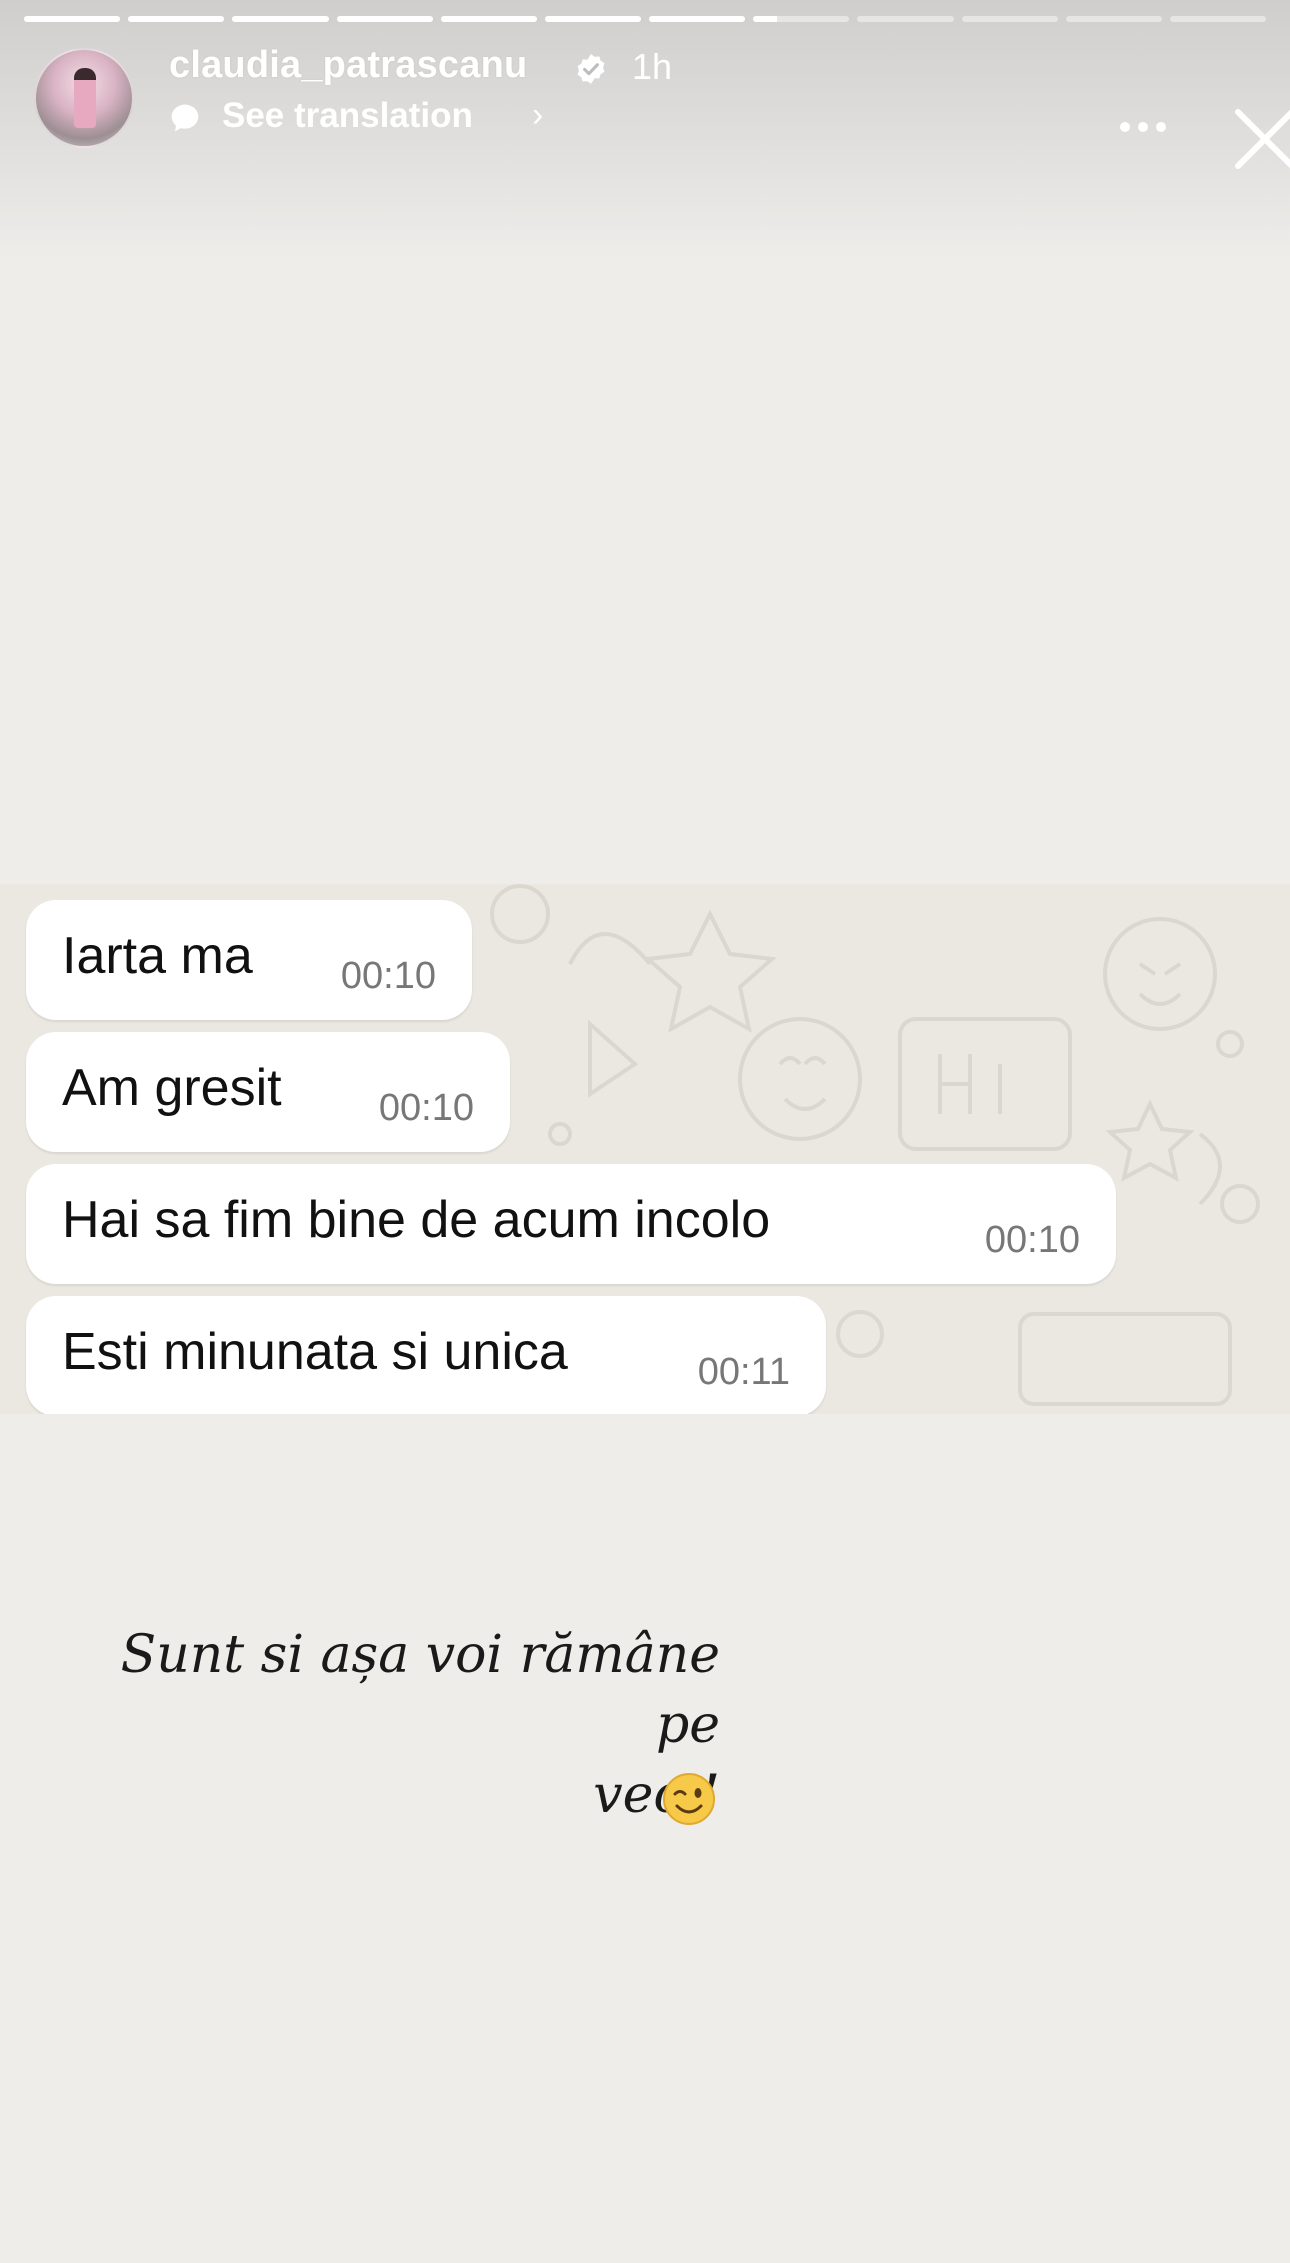 This screenshot has height=2263, width=1290. What do you see at coordinates (1145, 128) in the screenshot?
I see `more-options-icon` at bounding box center [1145, 128].